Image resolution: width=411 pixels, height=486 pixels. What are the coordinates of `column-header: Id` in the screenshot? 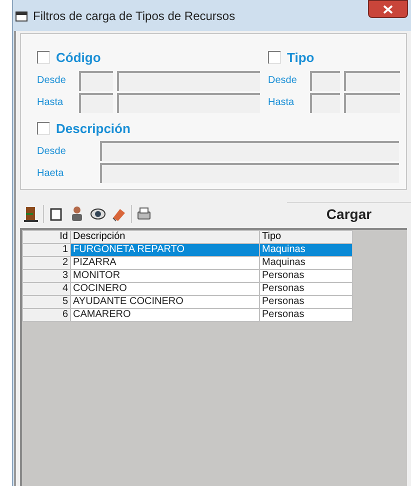 It's located at (46, 237).